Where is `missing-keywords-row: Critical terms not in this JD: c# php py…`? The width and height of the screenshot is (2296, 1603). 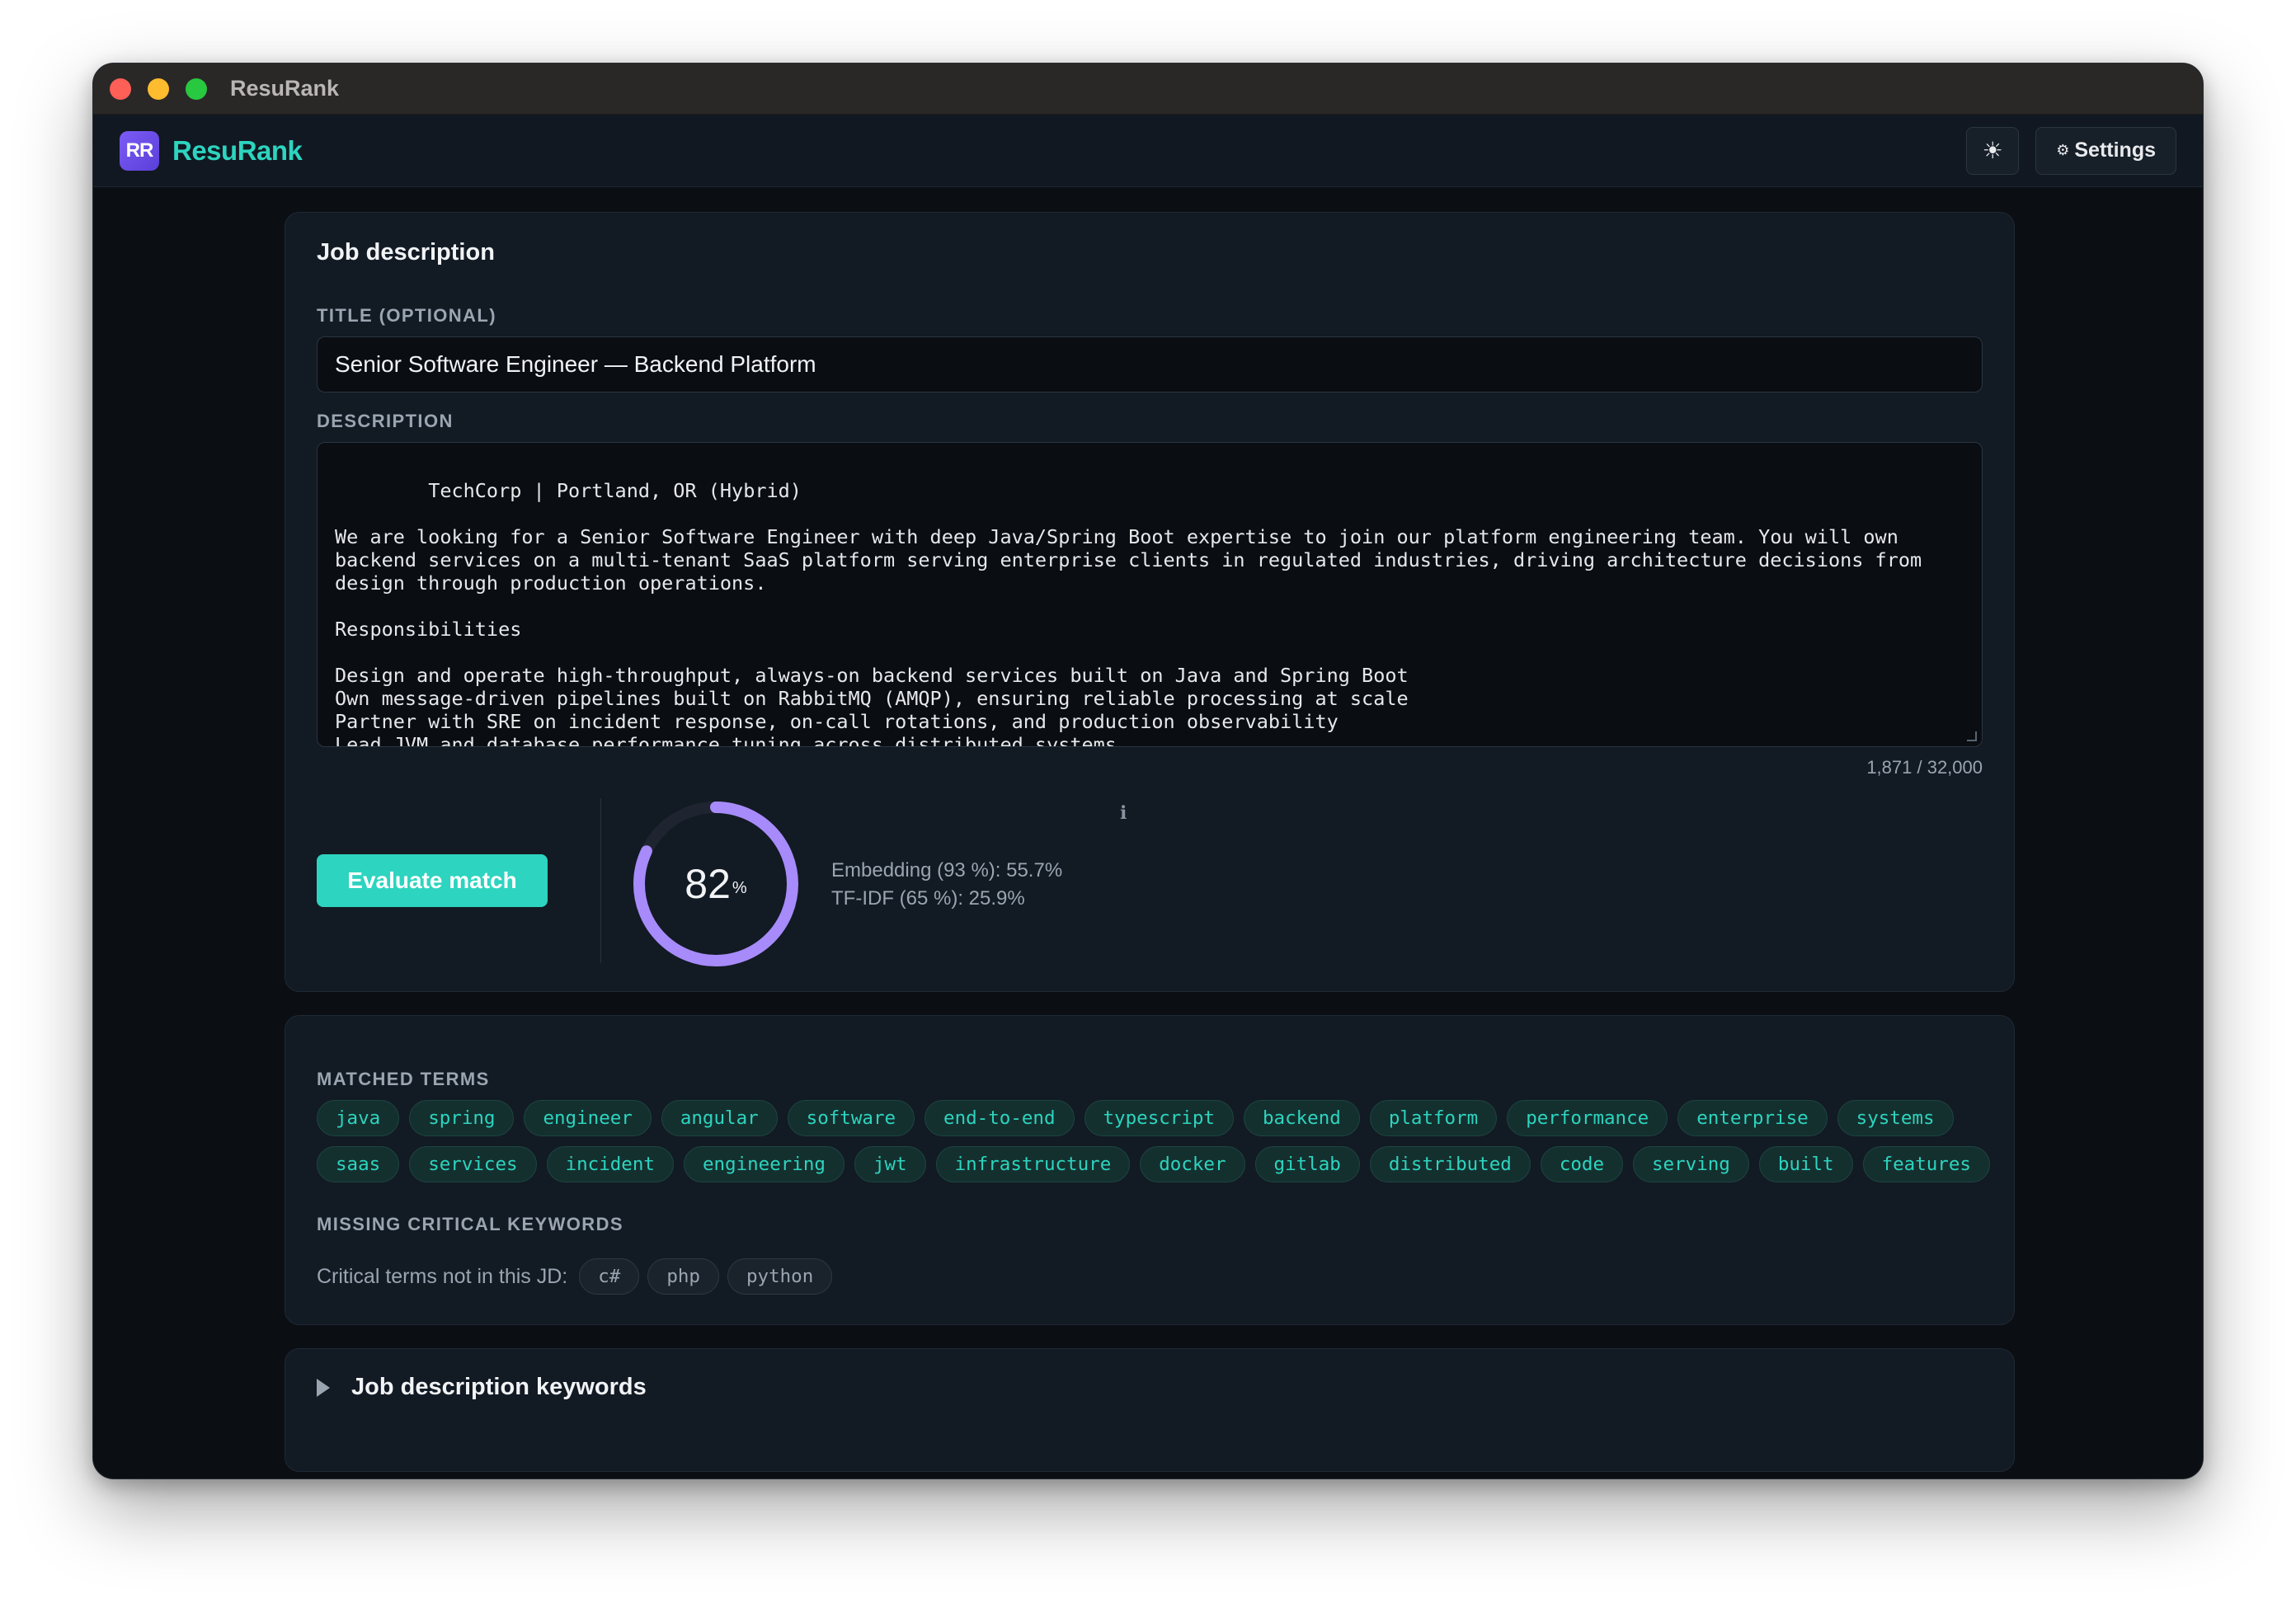 missing-keywords-row: Critical terms not in this JD: c# php py… is located at coordinates (578, 1276).